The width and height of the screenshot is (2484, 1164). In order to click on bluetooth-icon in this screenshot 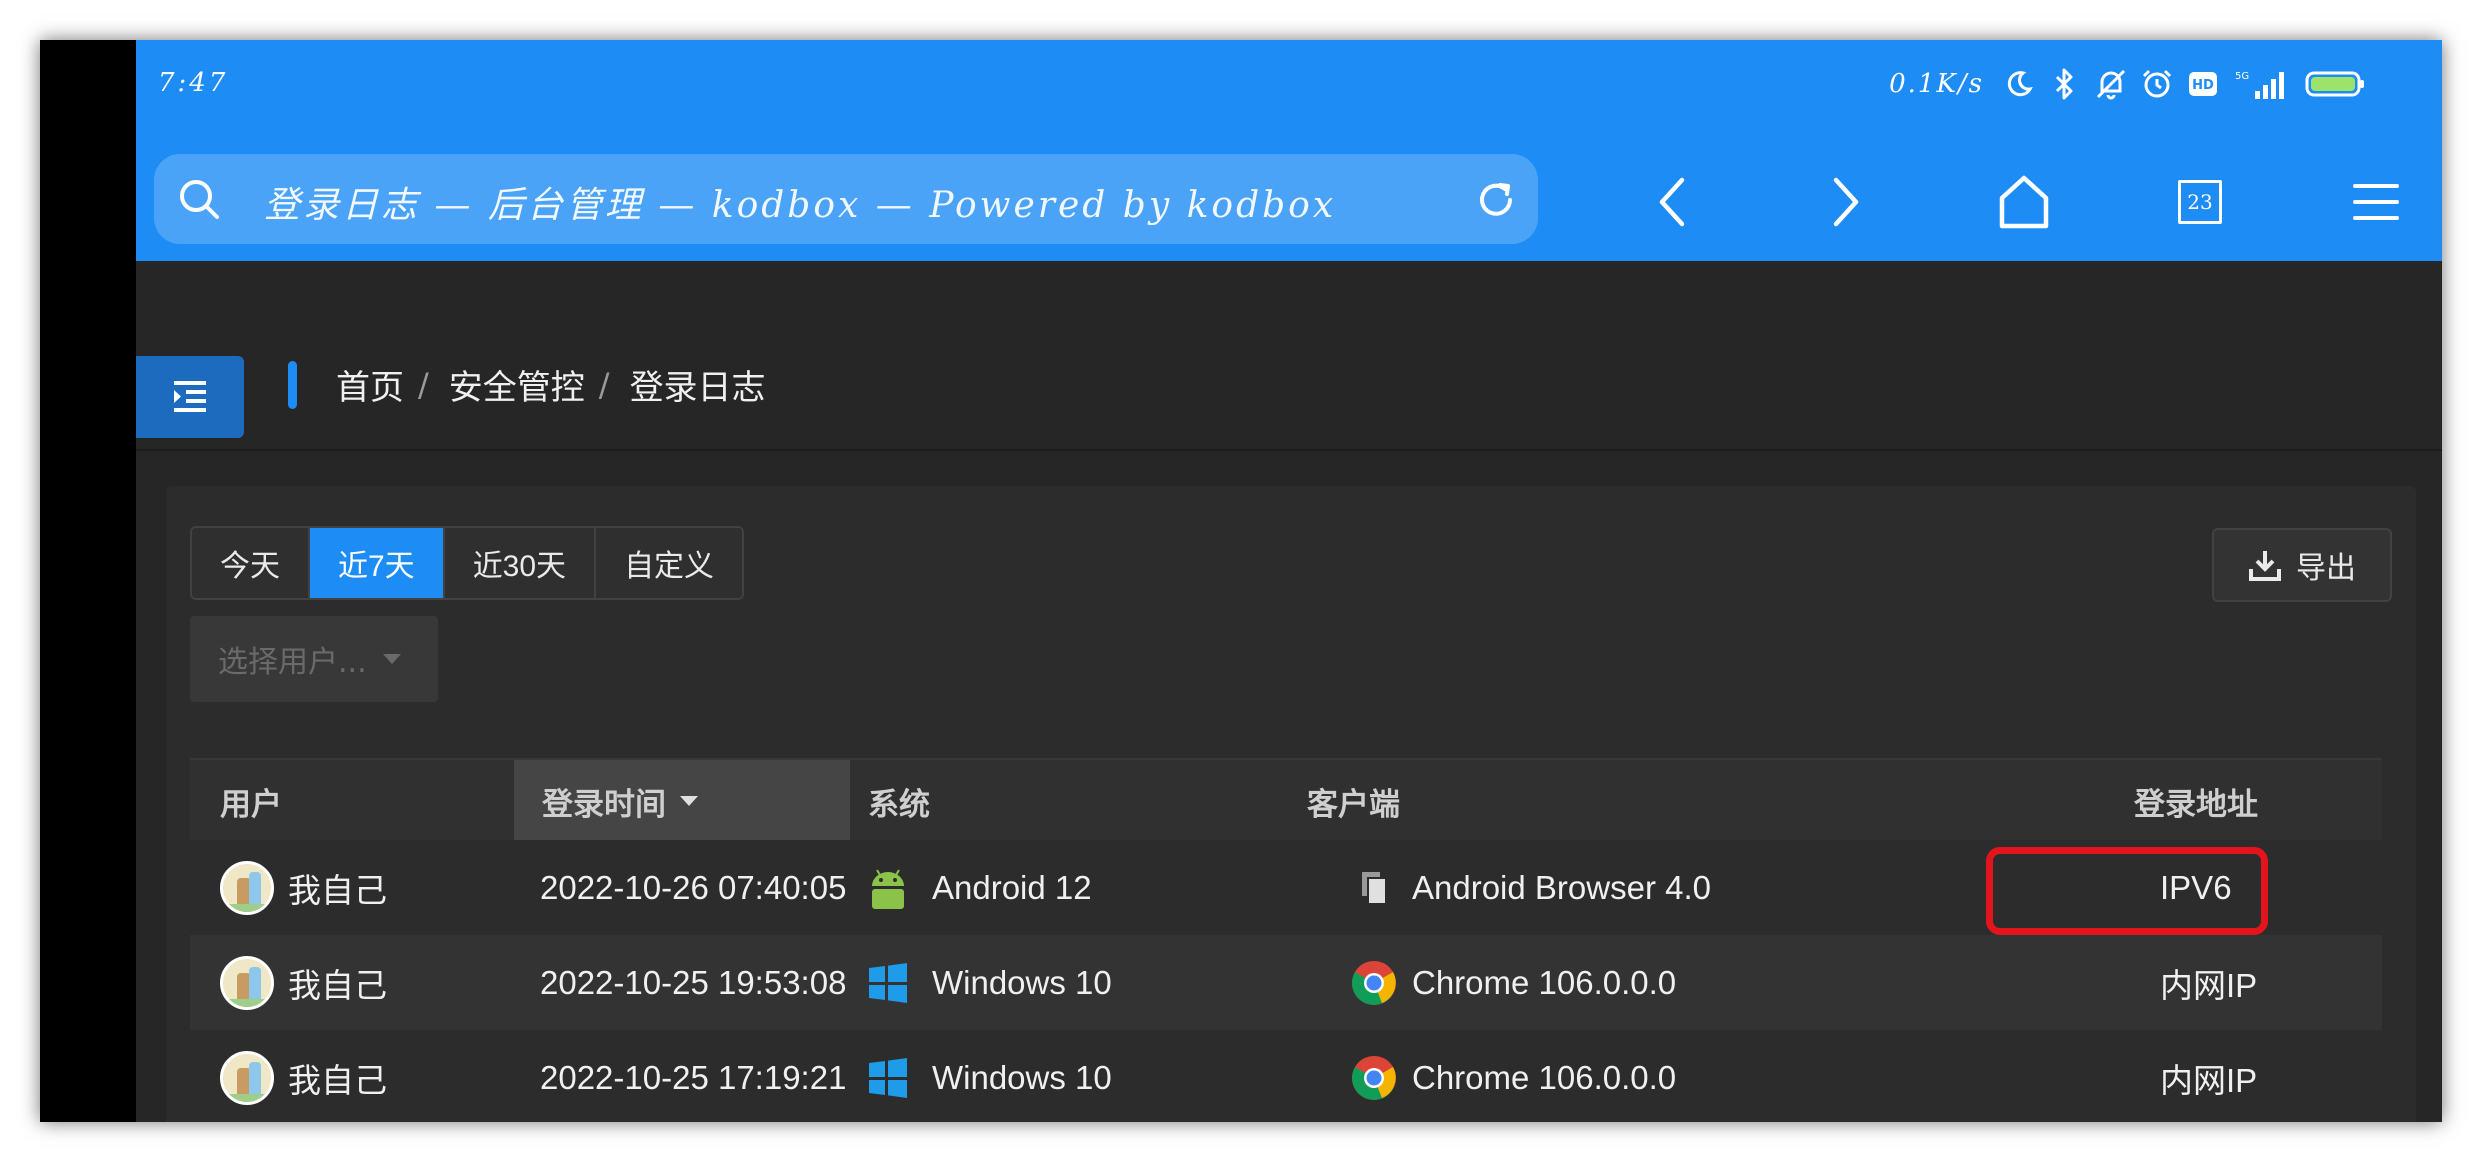, I will do `click(2065, 84)`.